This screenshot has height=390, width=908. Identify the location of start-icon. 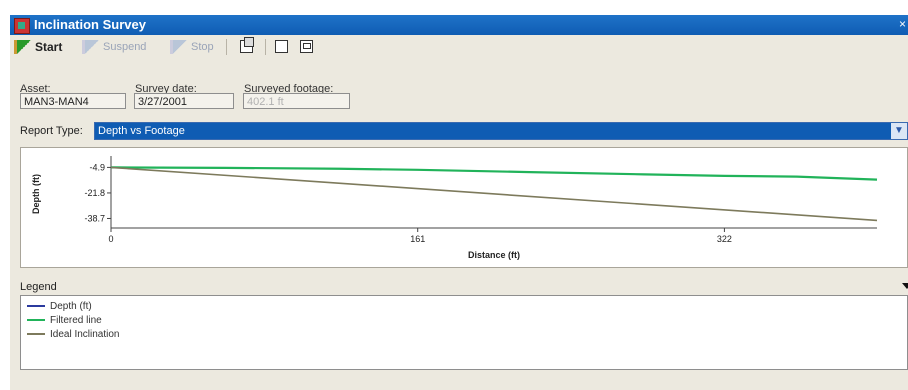
(22, 47).